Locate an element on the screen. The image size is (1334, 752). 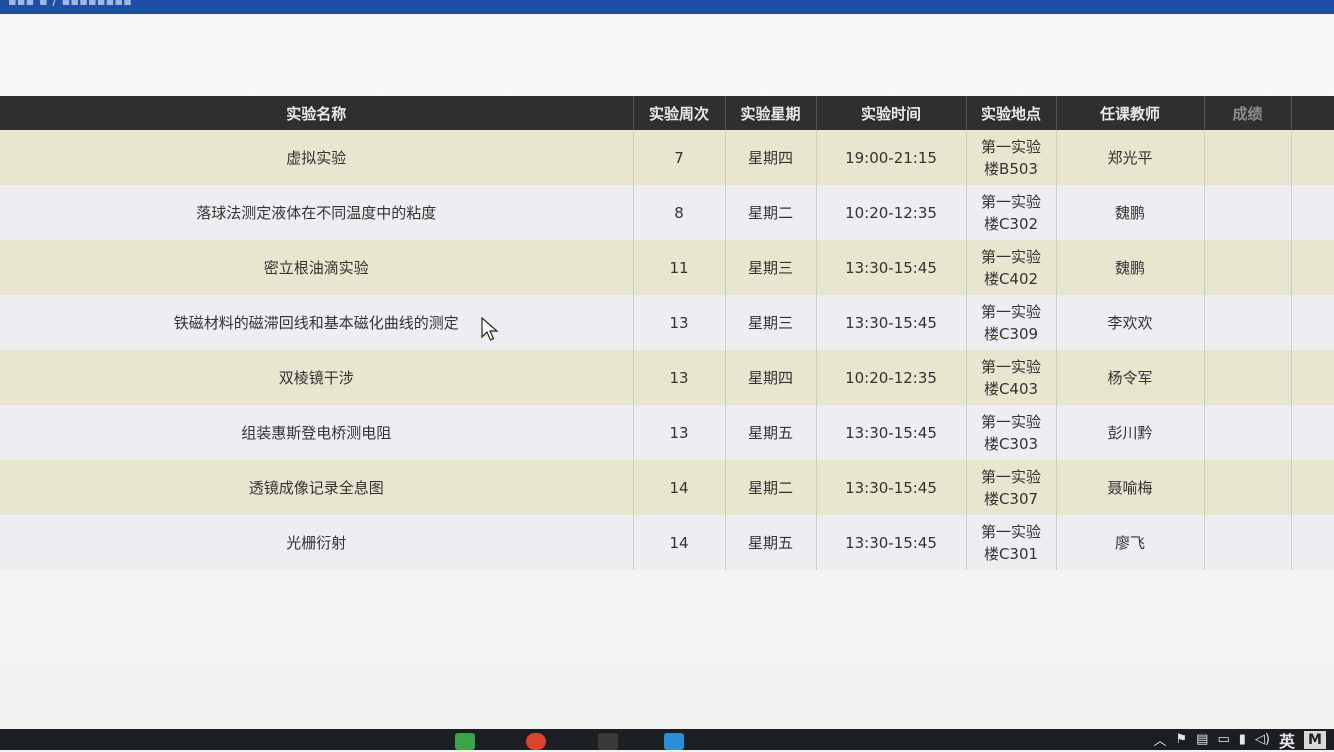
m-app-icon: M is located at coordinates (1315, 739).